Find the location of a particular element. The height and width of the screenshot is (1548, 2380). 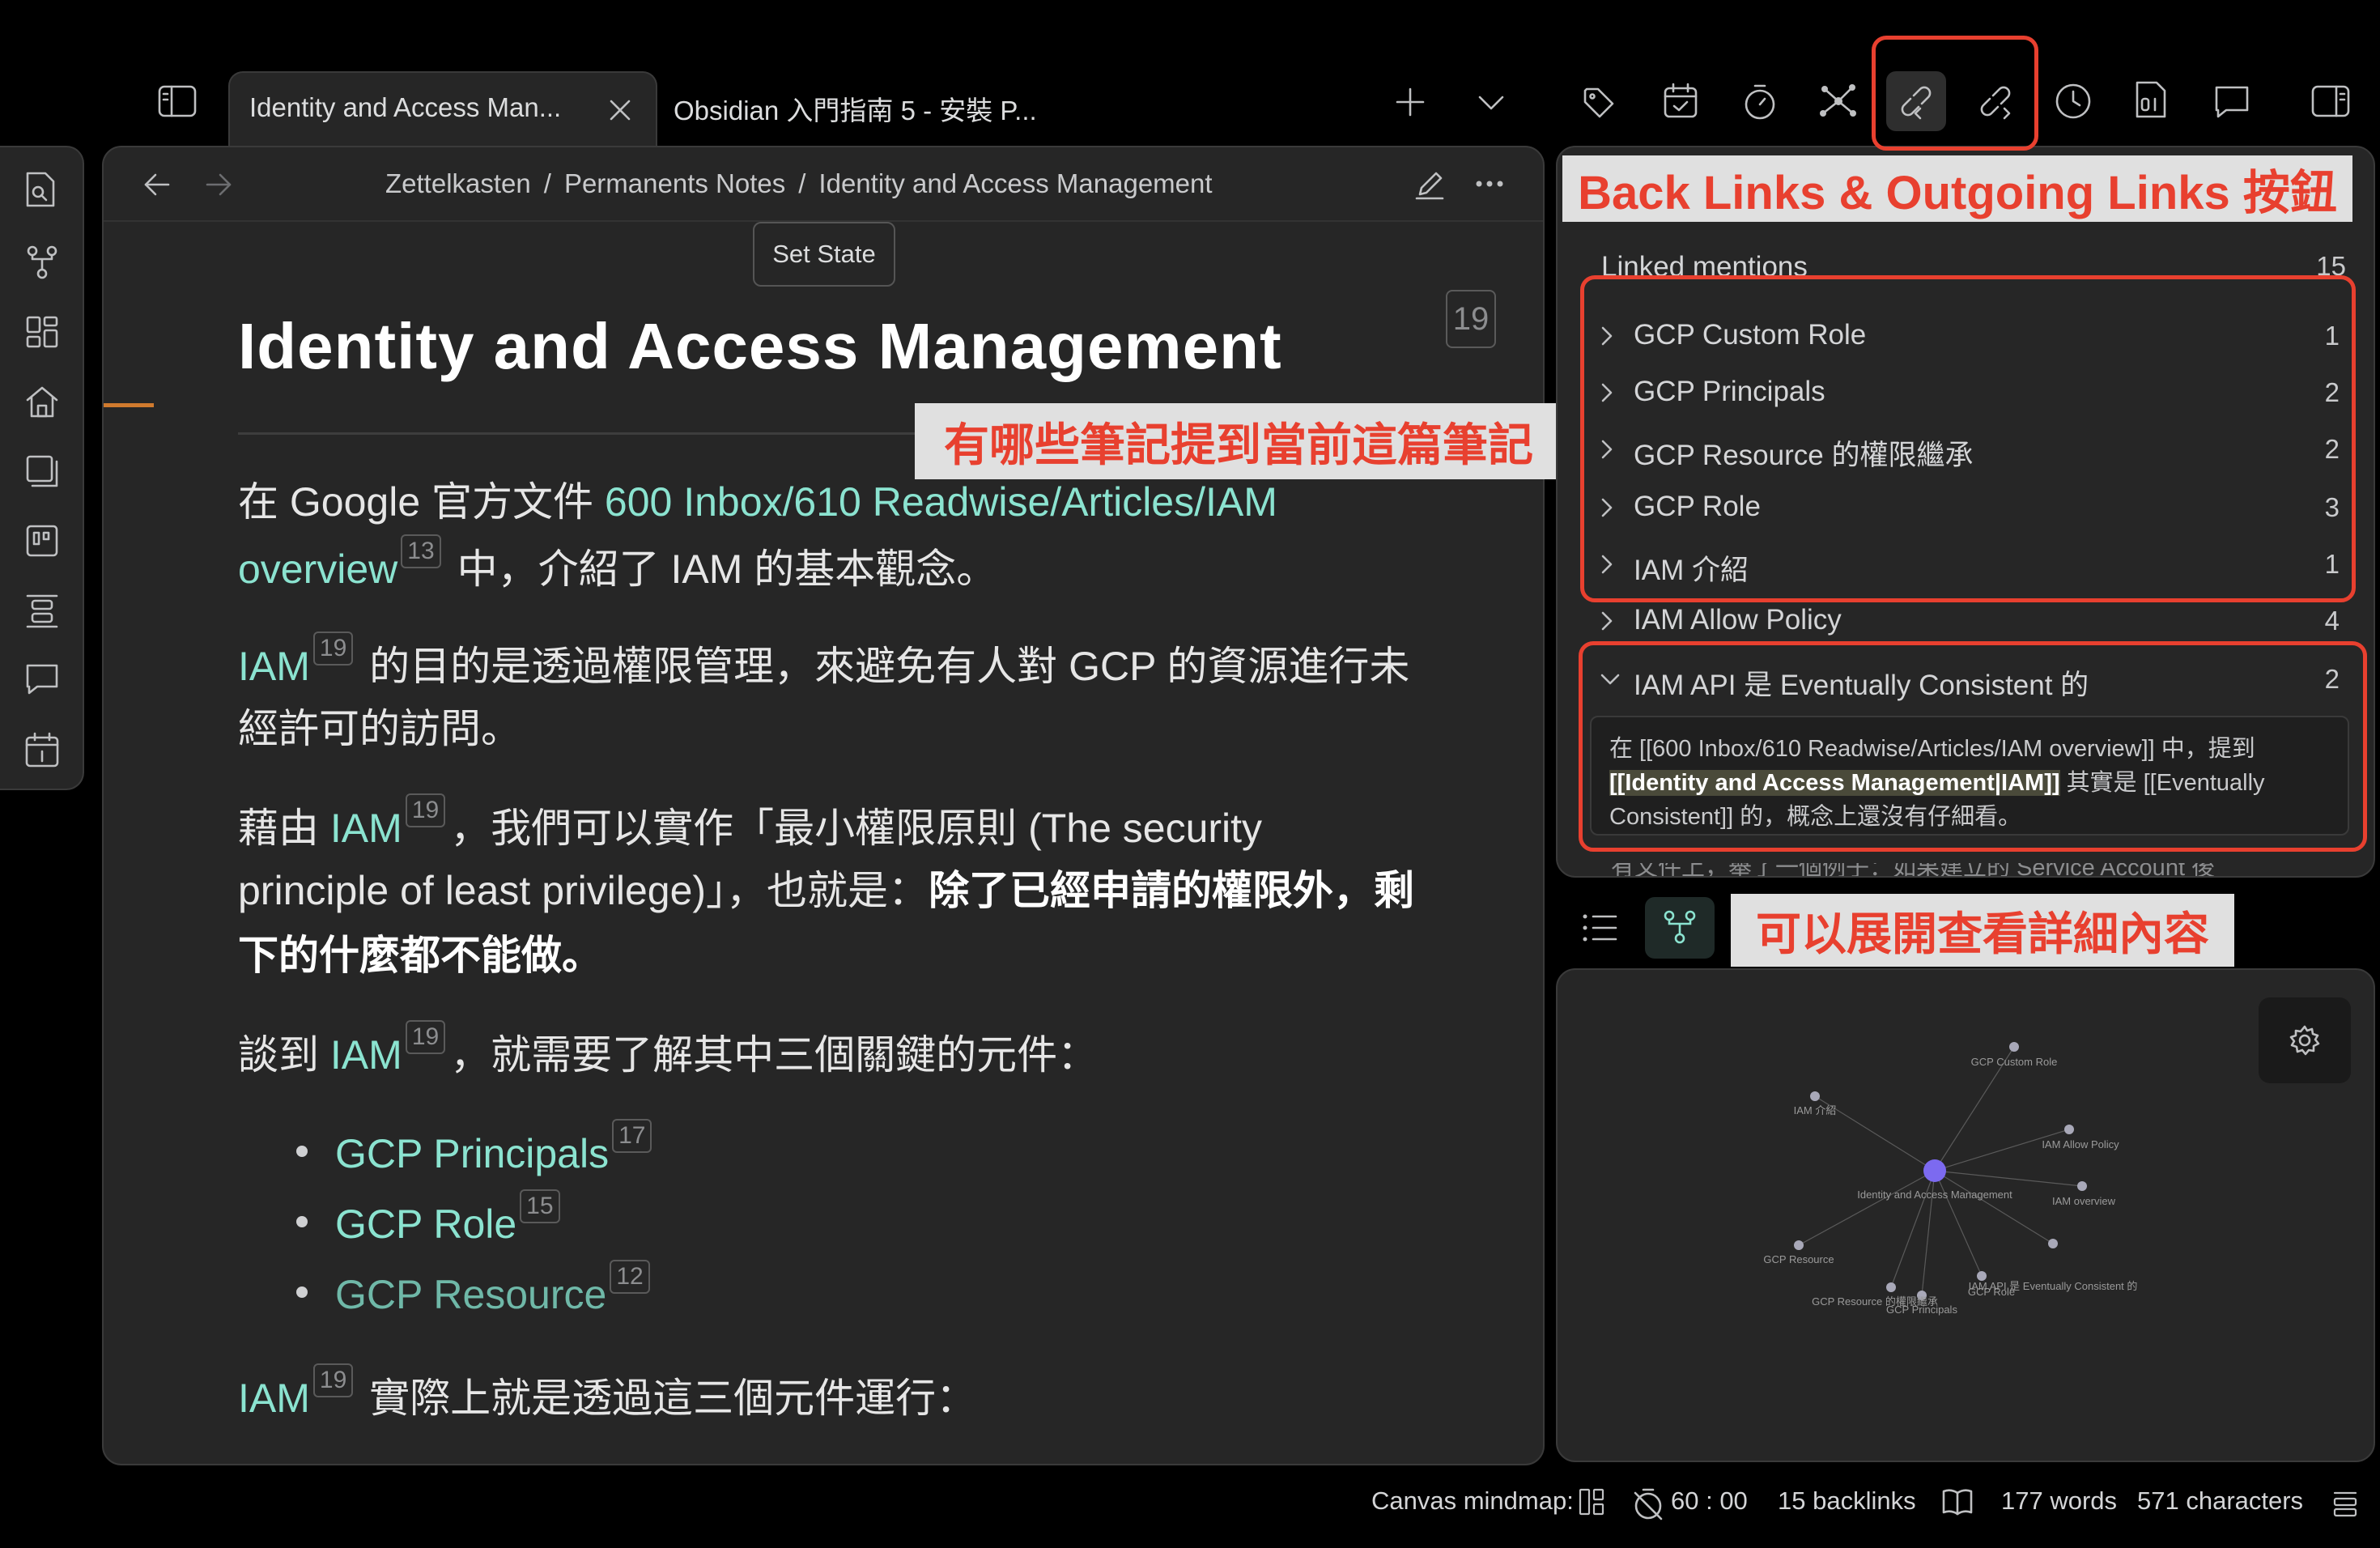

internal-link: 600 Inbox/610 Readwise/Articles/IAM is located at coordinates (941, 502).